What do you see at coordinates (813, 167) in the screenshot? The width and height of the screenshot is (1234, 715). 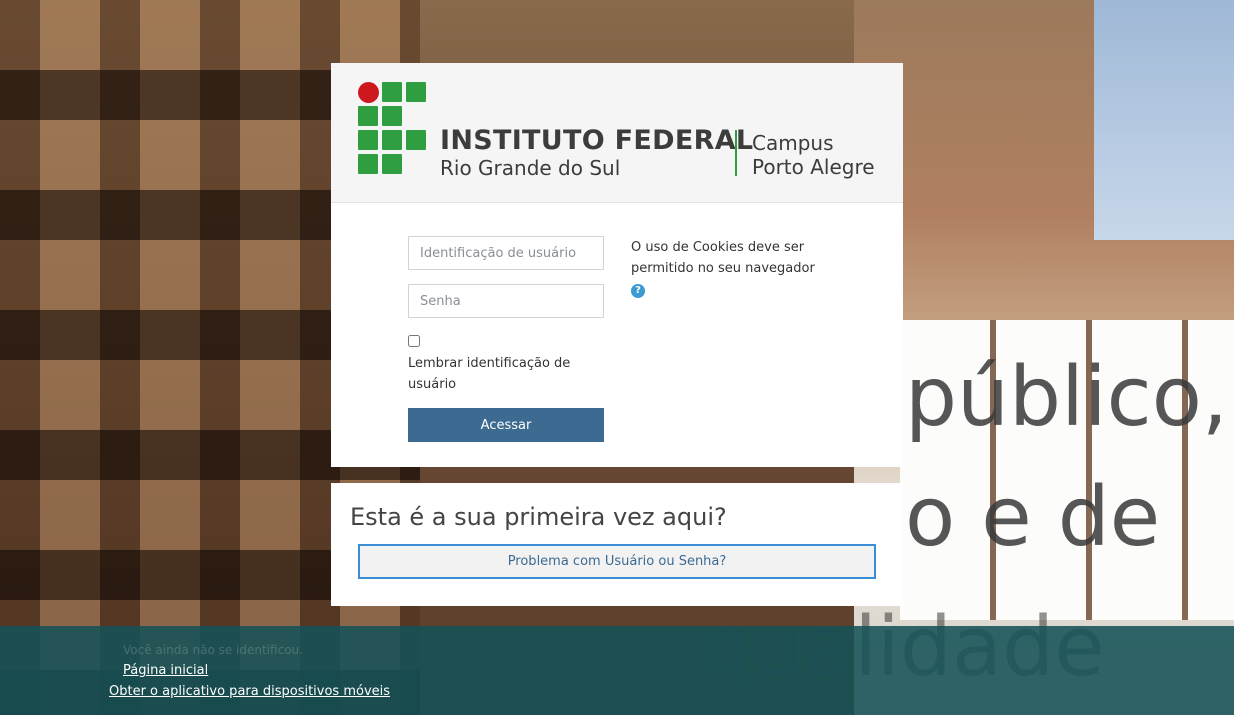 I see `campus-line-2: Porto Alegre` at bounding box center [813, 167].